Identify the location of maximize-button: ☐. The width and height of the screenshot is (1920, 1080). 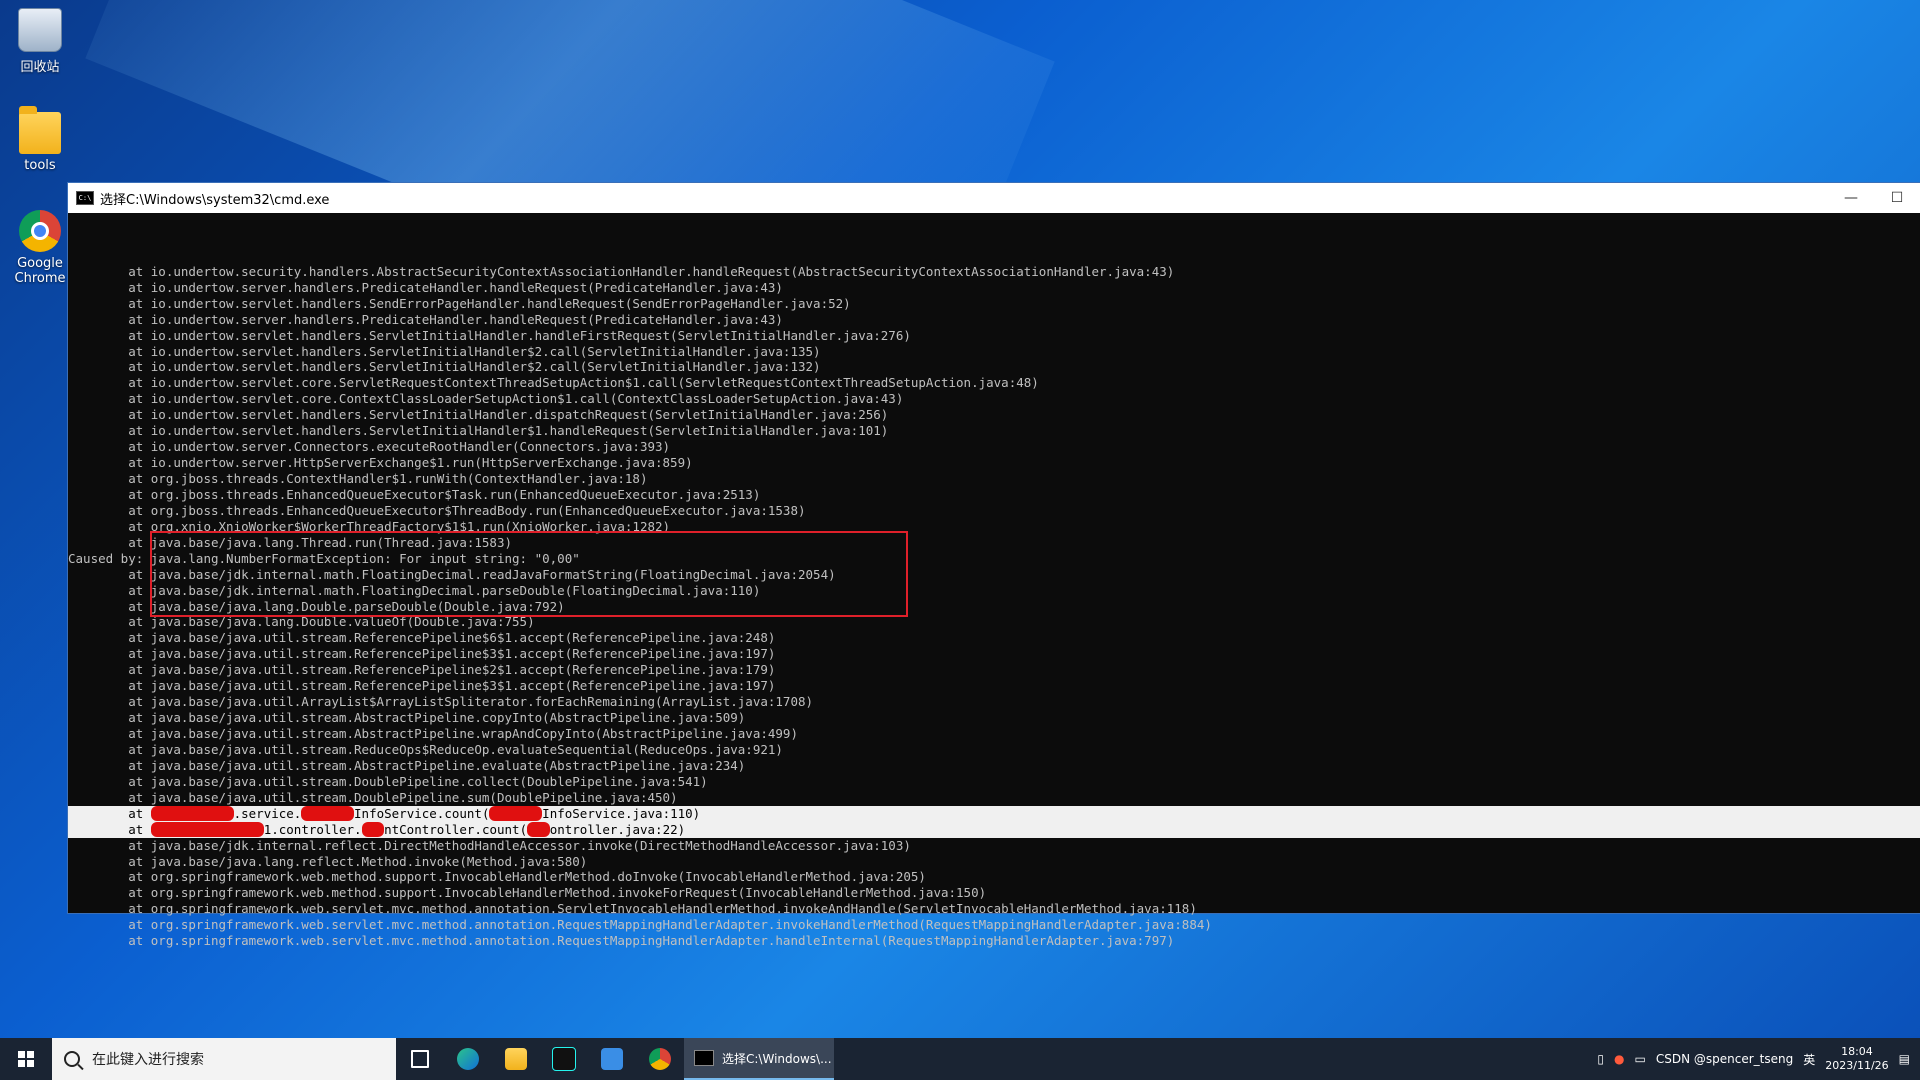
(1897, 198).